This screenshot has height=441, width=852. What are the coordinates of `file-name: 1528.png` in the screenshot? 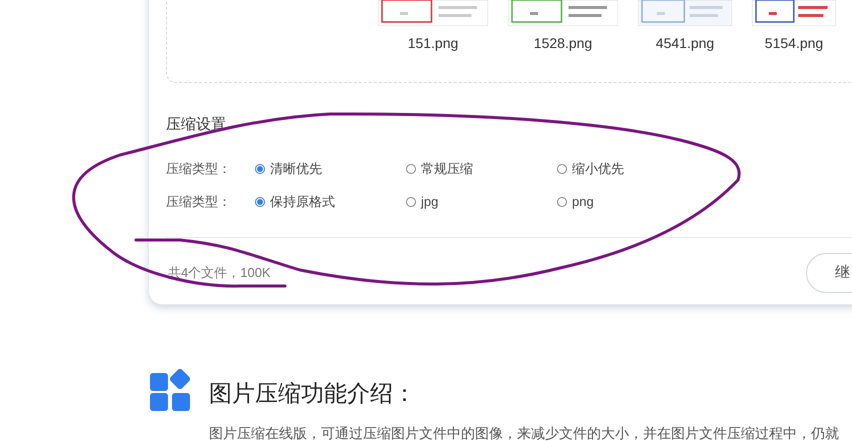 It's located at (563, 43).